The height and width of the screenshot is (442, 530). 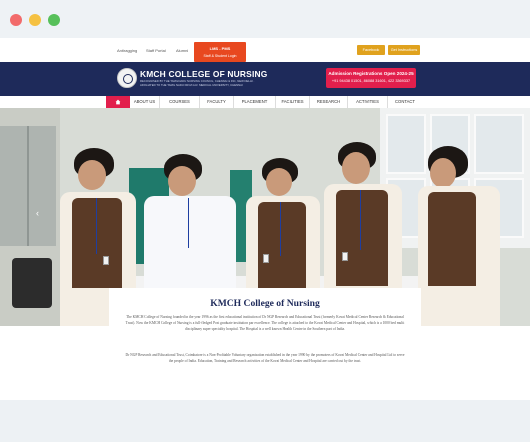 I want to click on nav-about-us: ABOUT US, so click(x=145, y=102).